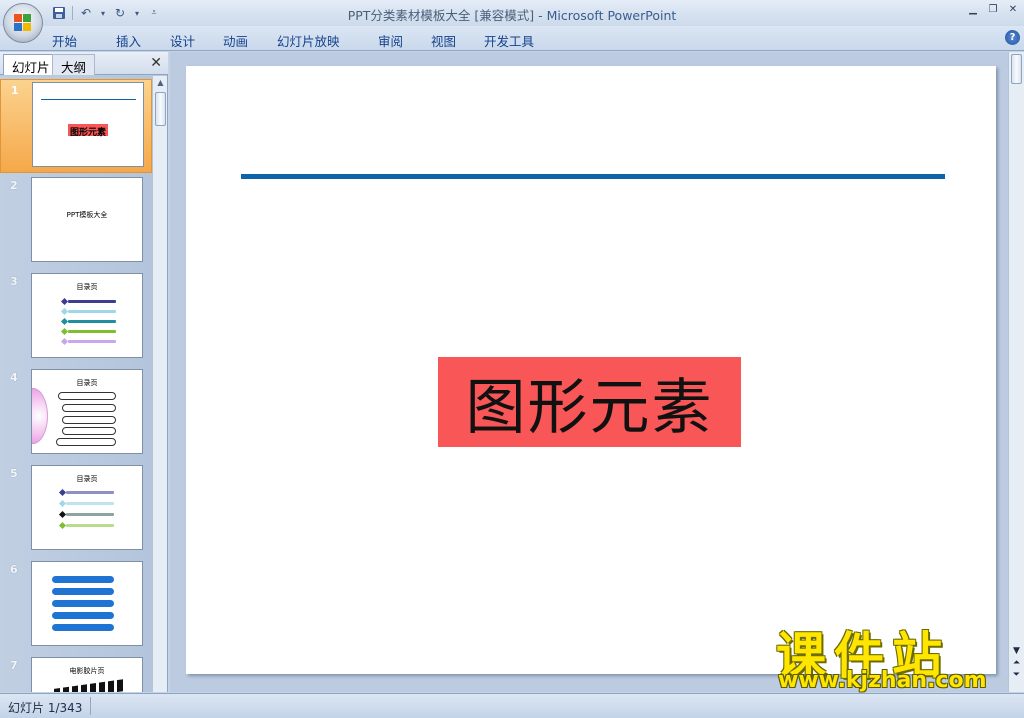 The height and width of the screenshot is (718, 1024). I want to click on scroll-up-icon: ▲, so click(160, 83).